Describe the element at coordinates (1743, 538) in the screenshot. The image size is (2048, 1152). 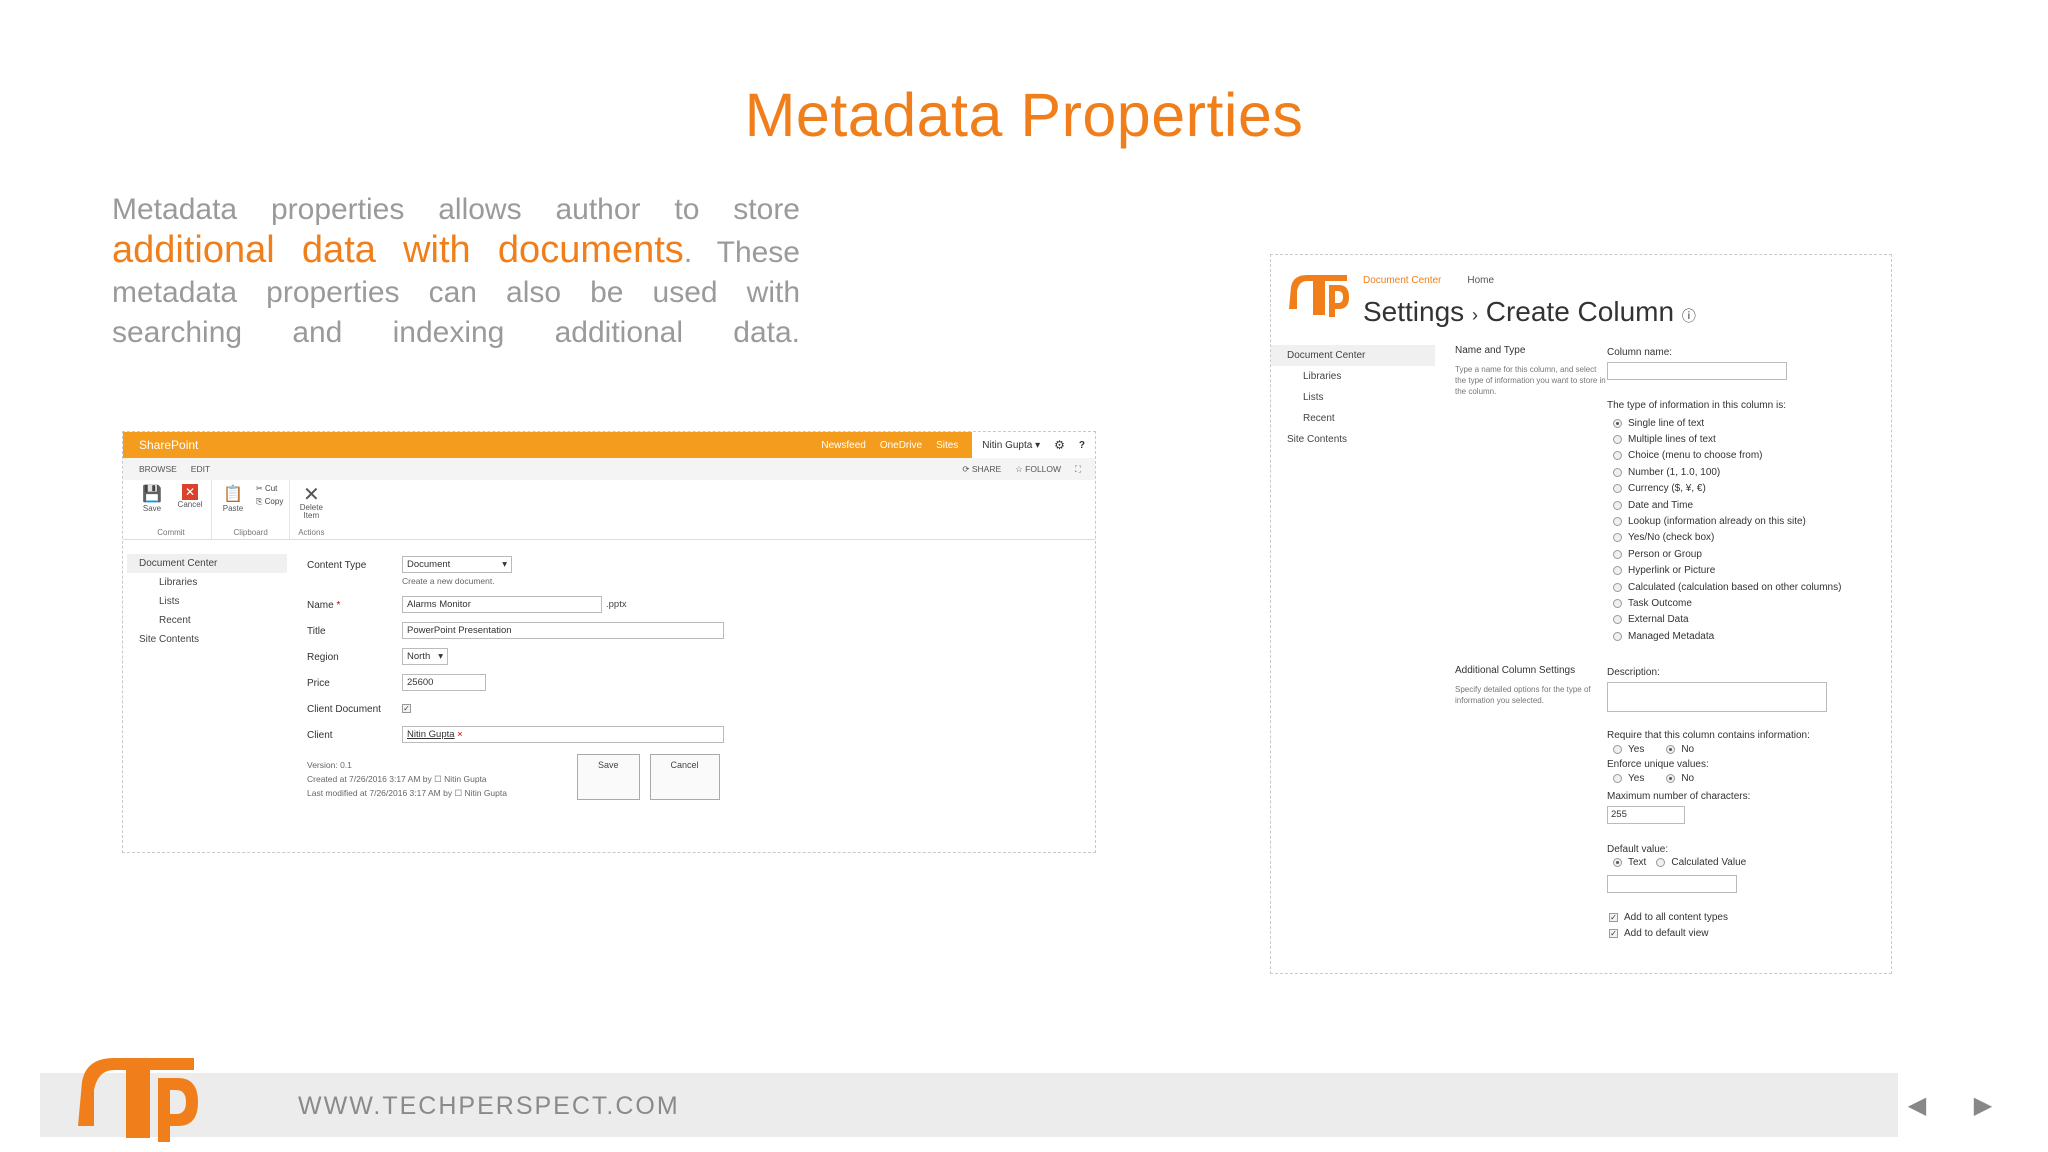
I see `type-radio: Yes/No (check box)` at that location.